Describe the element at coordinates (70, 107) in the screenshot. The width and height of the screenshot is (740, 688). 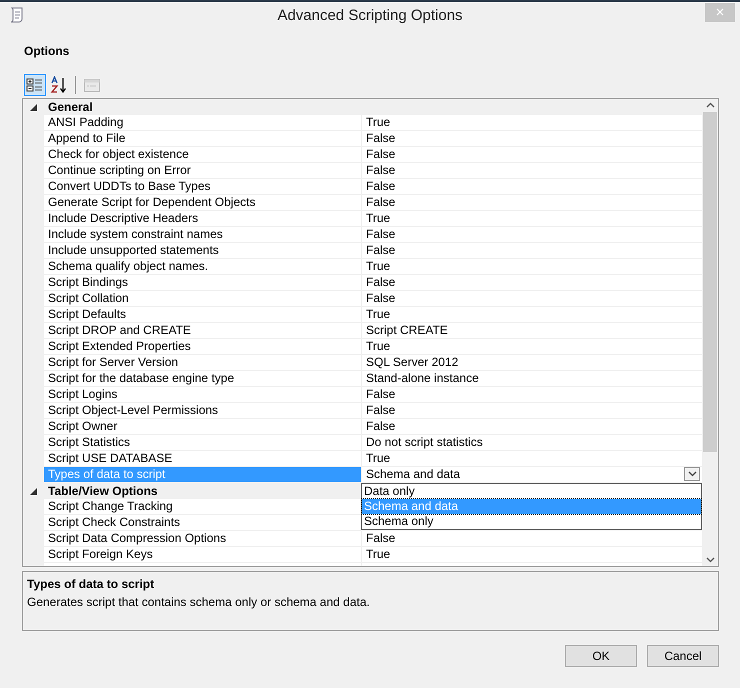
I see `category-header: General` at that location.